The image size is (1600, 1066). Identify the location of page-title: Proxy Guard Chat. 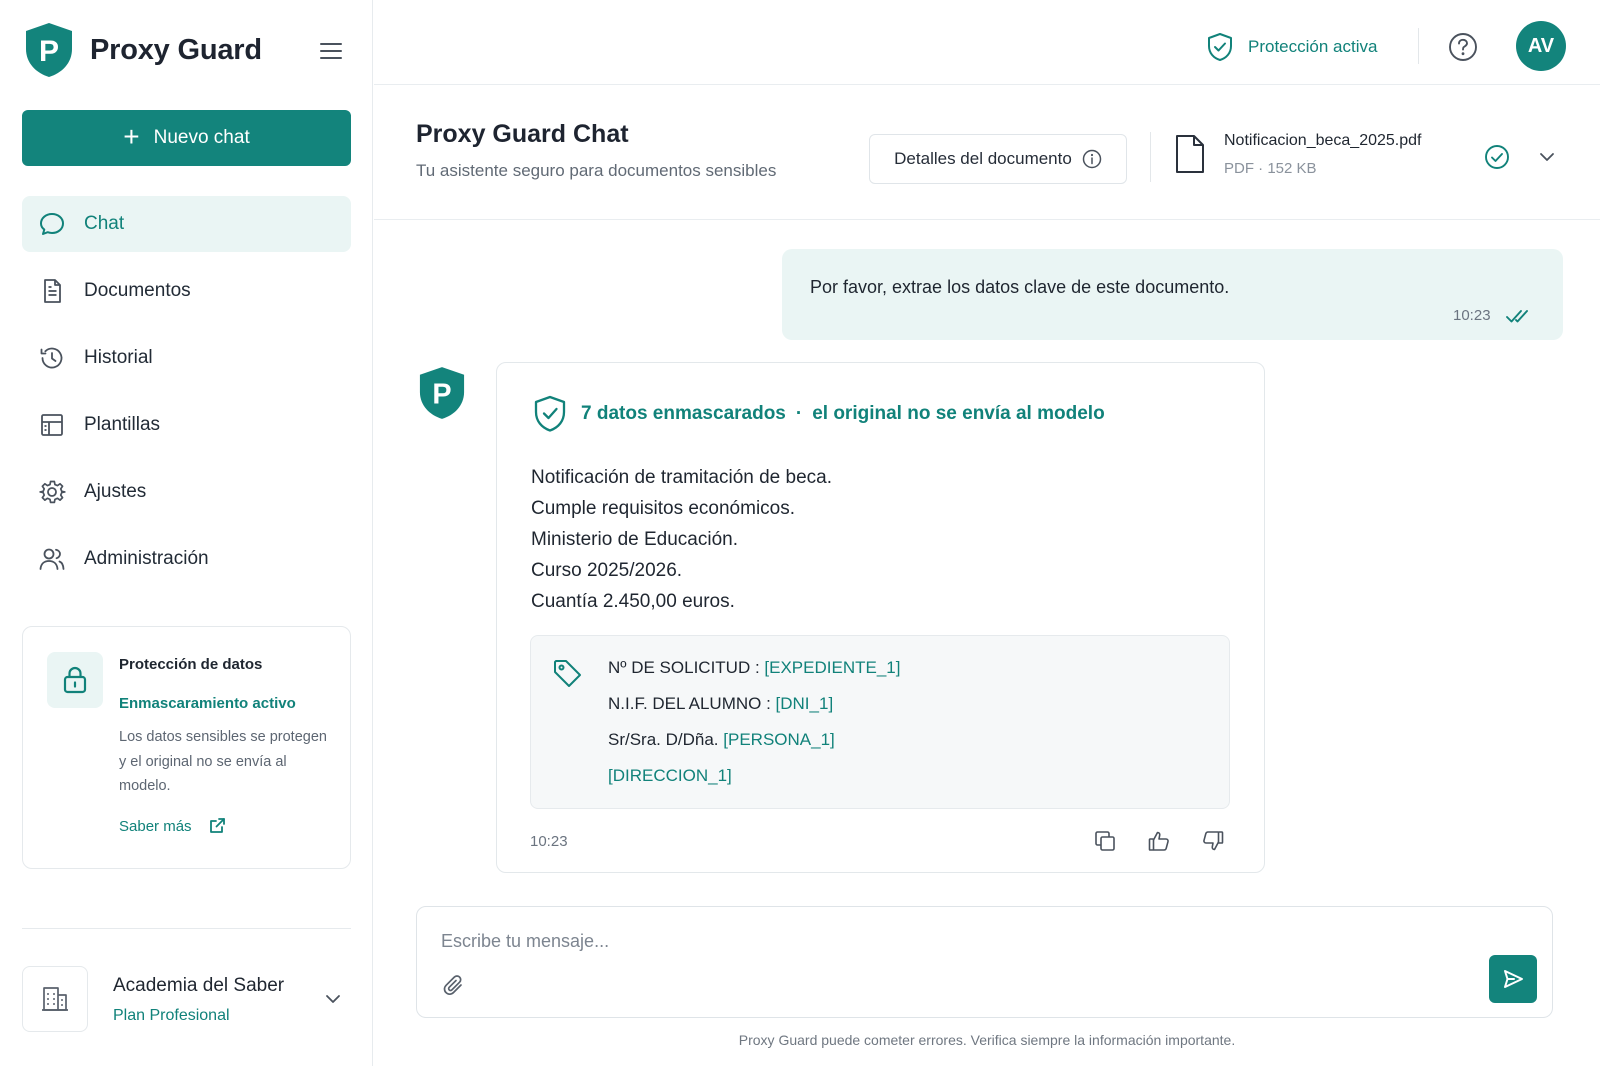
(522, 134).